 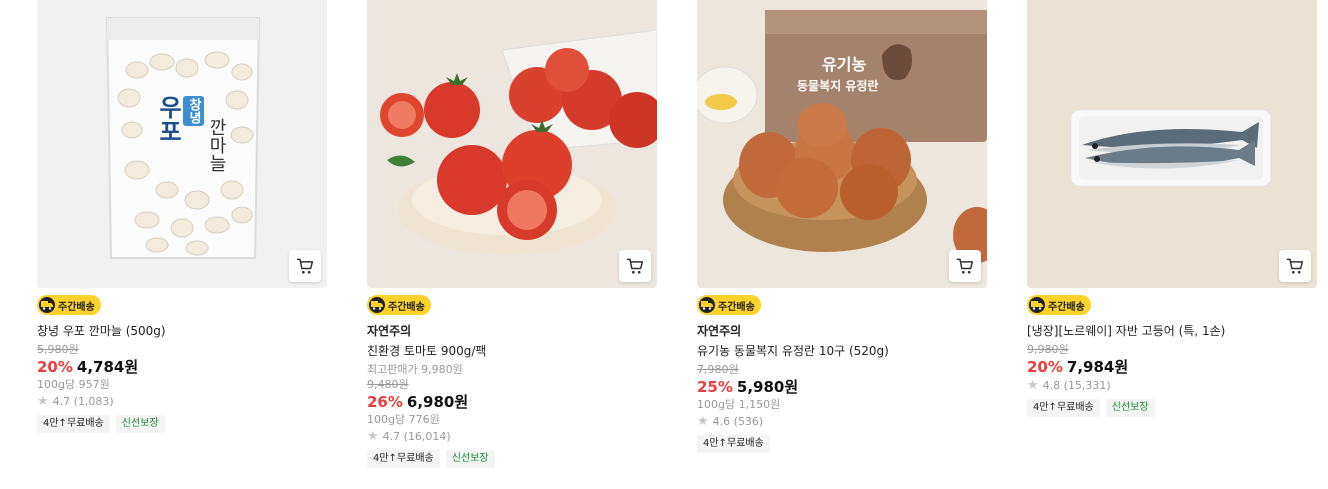 I want to click on package-sub-label: 창녕, so click(x=193, y=111).